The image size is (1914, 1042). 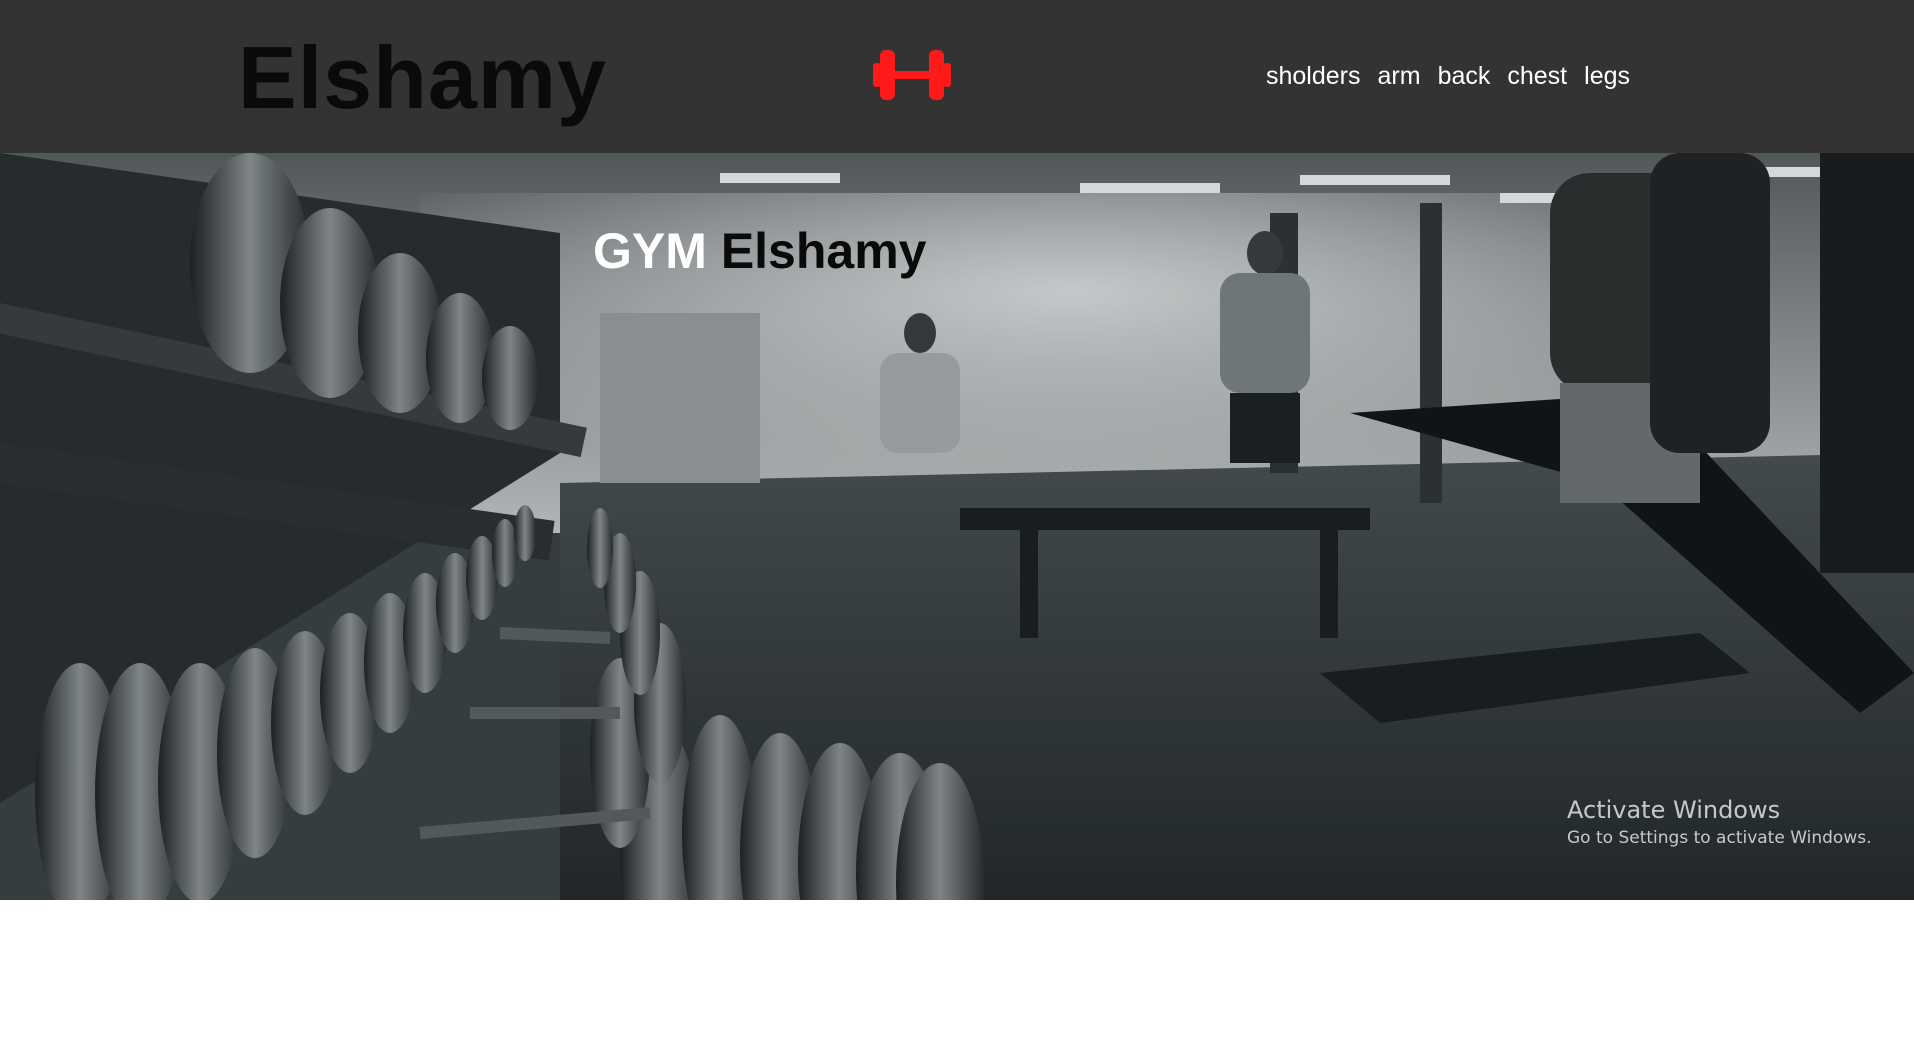 I want to click on main-nav: sholders arm back chest legs, so click(x=1448, y=76).